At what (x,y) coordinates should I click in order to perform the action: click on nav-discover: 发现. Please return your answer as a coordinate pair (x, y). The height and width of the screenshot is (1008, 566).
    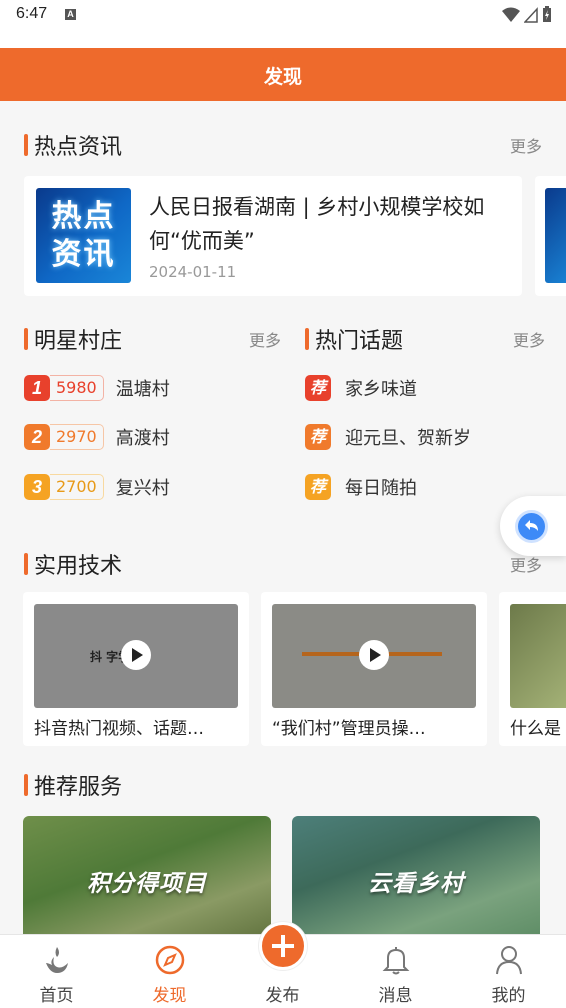
    Looking at the image, I should click on (169, 971).